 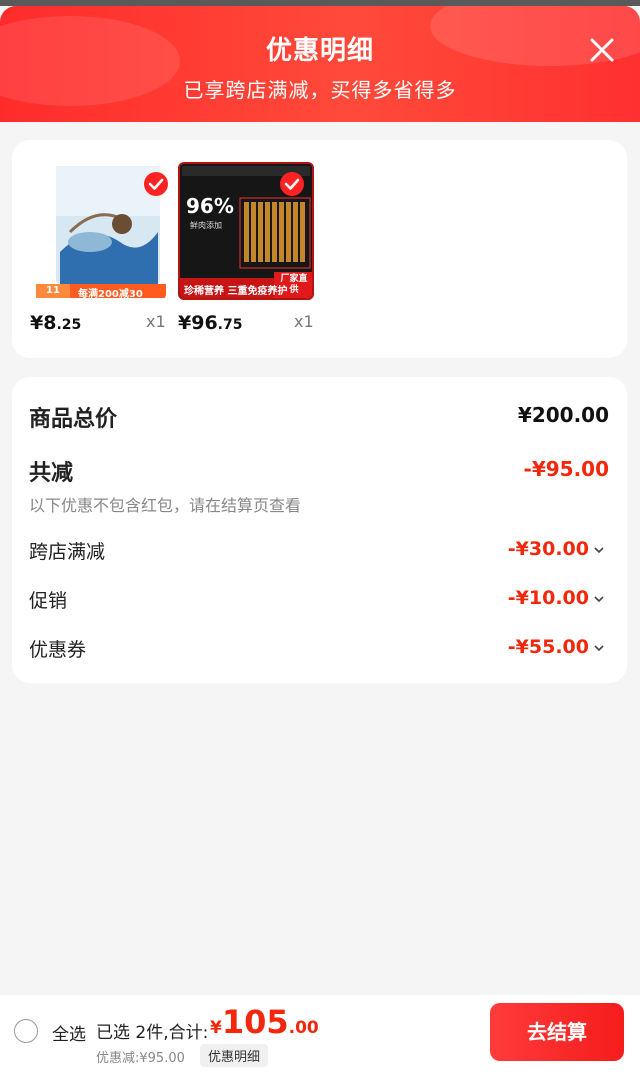 I want to click on select-all-label: 全选, so click(x=69, y=1032).